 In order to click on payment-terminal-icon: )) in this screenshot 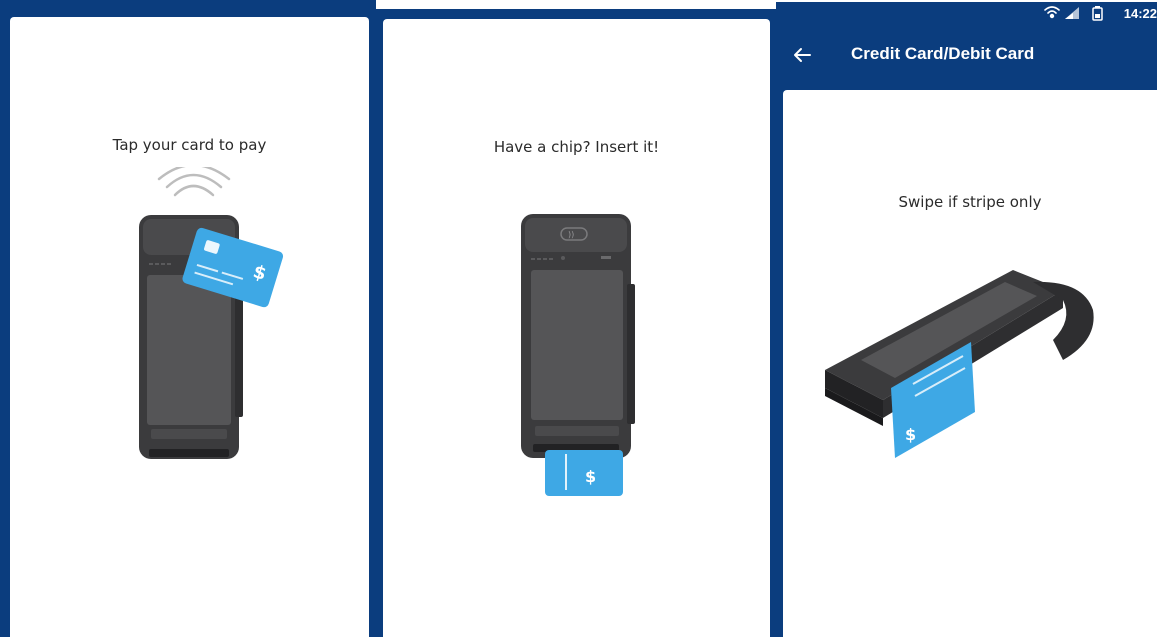, I will do `click(578, 336)`.